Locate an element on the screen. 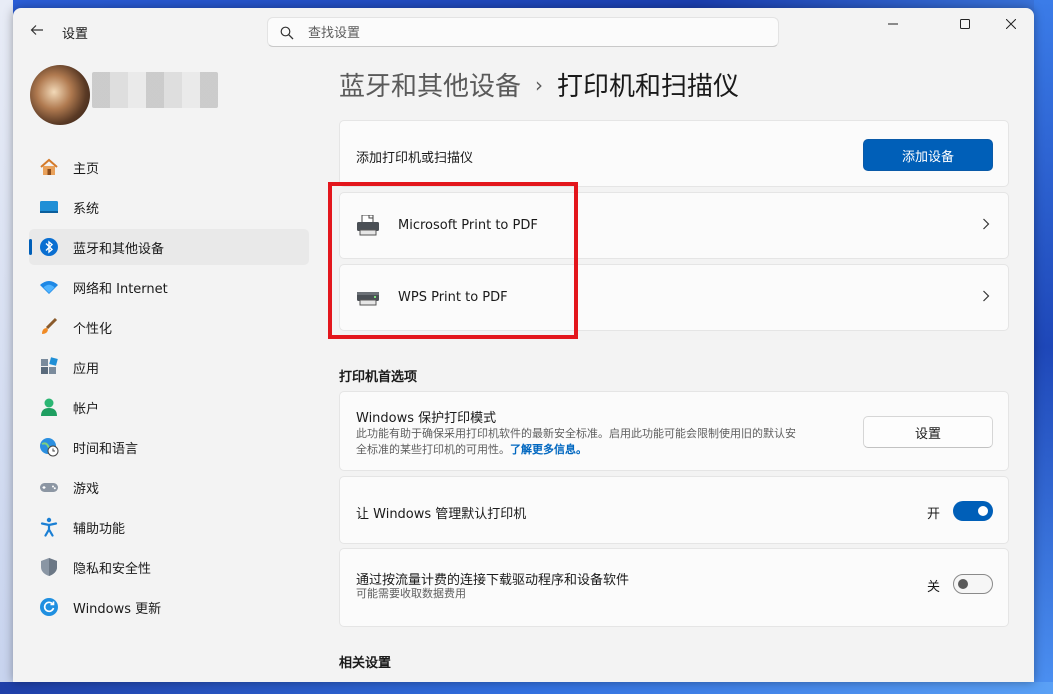  sidebar-item-personalization: 个性化 is located at coordinates (169, 327).